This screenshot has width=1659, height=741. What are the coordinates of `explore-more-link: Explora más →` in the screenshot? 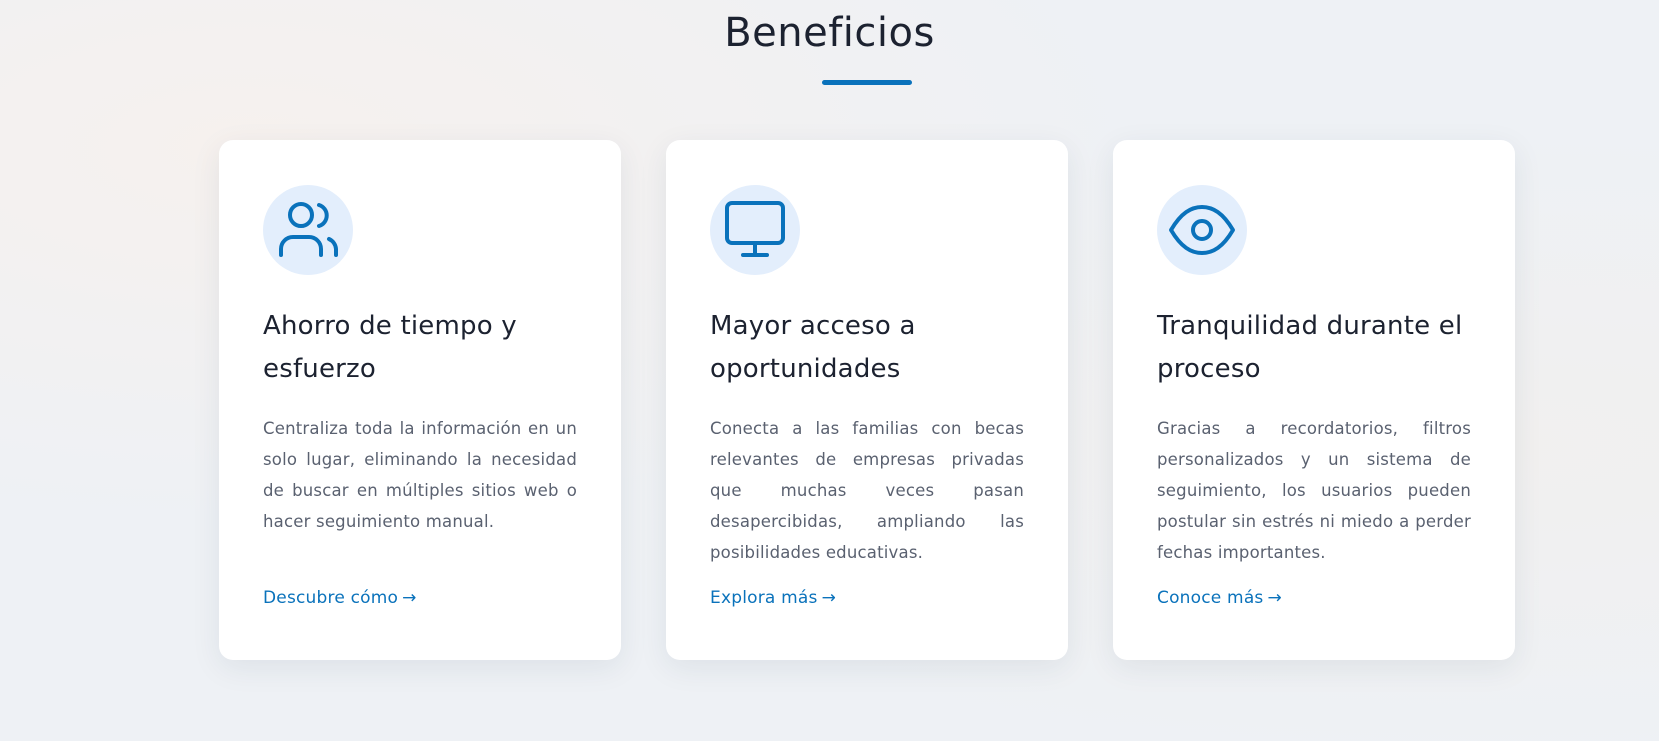 It's located at (773, 598).